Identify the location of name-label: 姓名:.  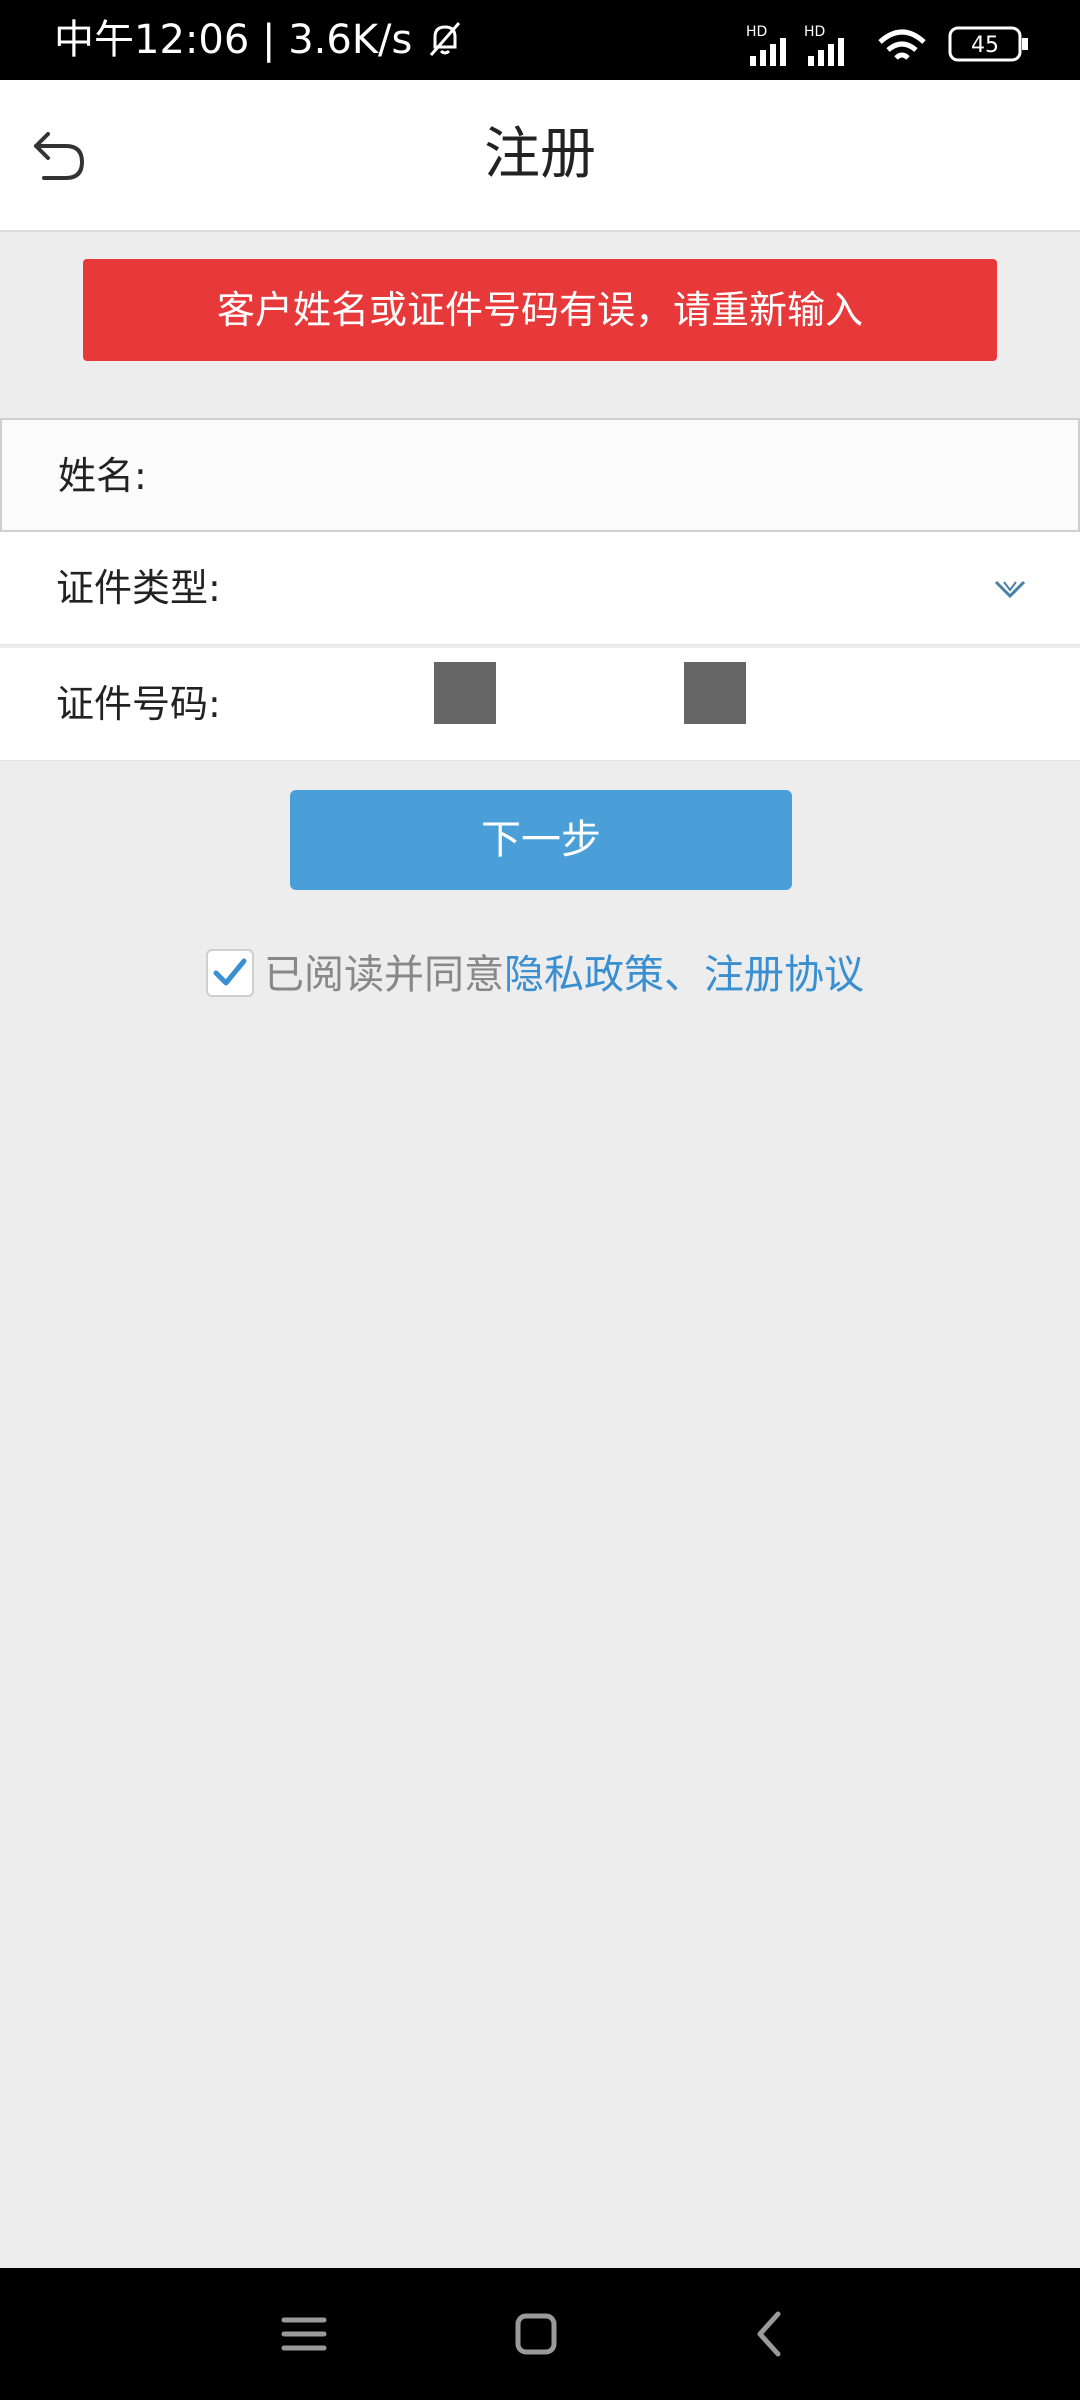
(102, 476).